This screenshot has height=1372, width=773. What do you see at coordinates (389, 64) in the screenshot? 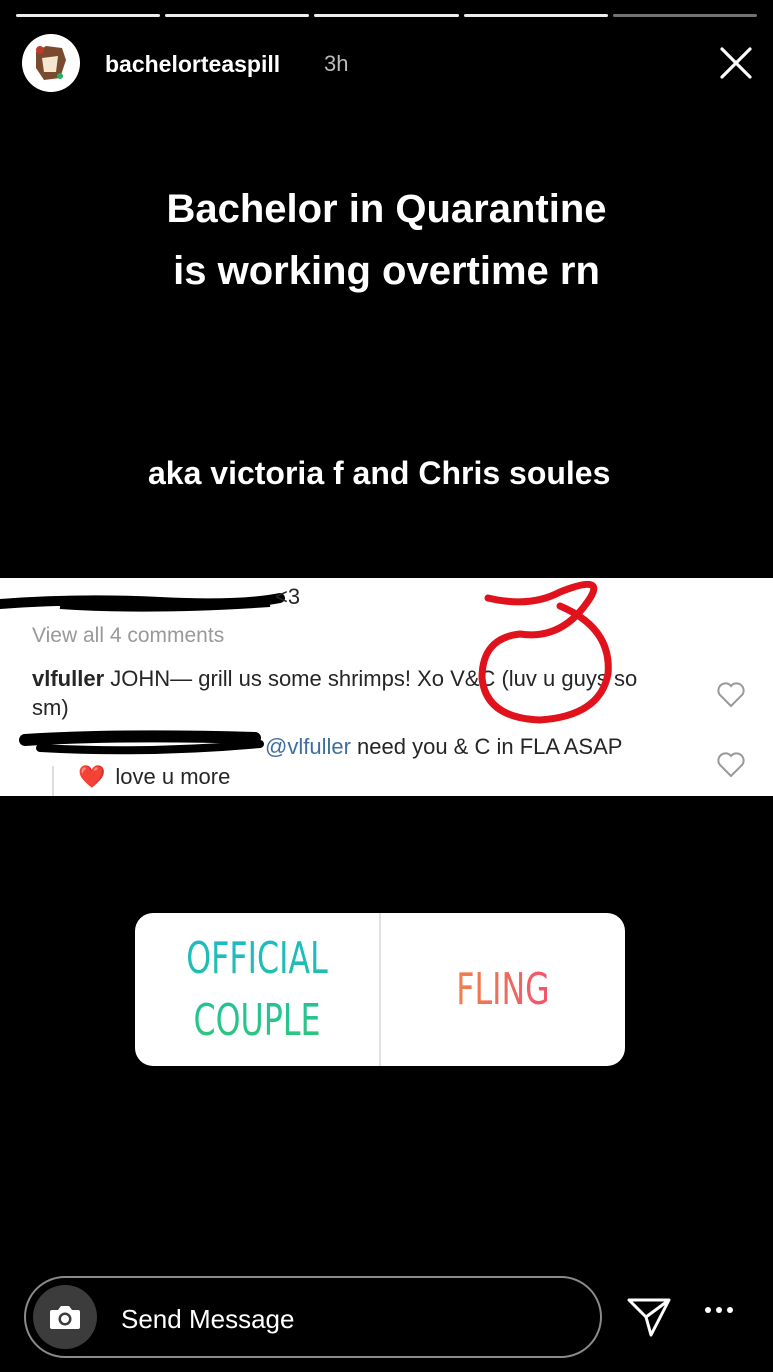
I see `story-header: bachelorteaspill 3h` at bounding box center [389, 64].